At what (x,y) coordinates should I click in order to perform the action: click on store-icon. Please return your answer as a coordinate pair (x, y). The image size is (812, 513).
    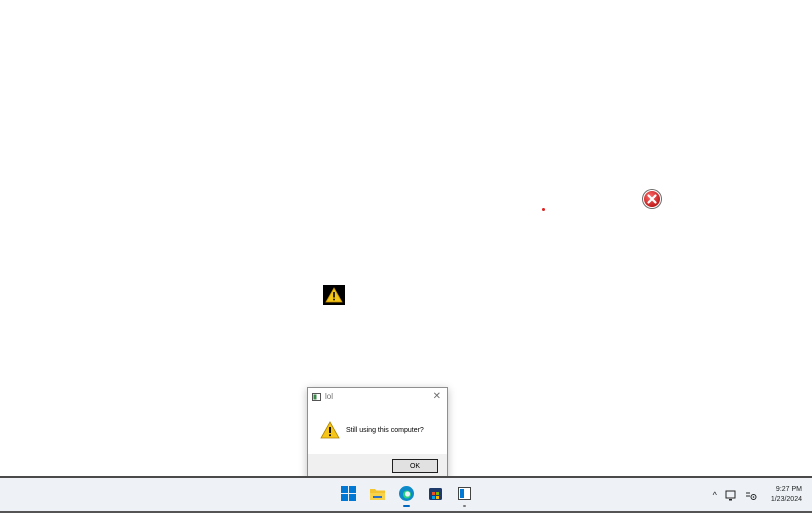
    Looking at the image, I should click on (435, 493).